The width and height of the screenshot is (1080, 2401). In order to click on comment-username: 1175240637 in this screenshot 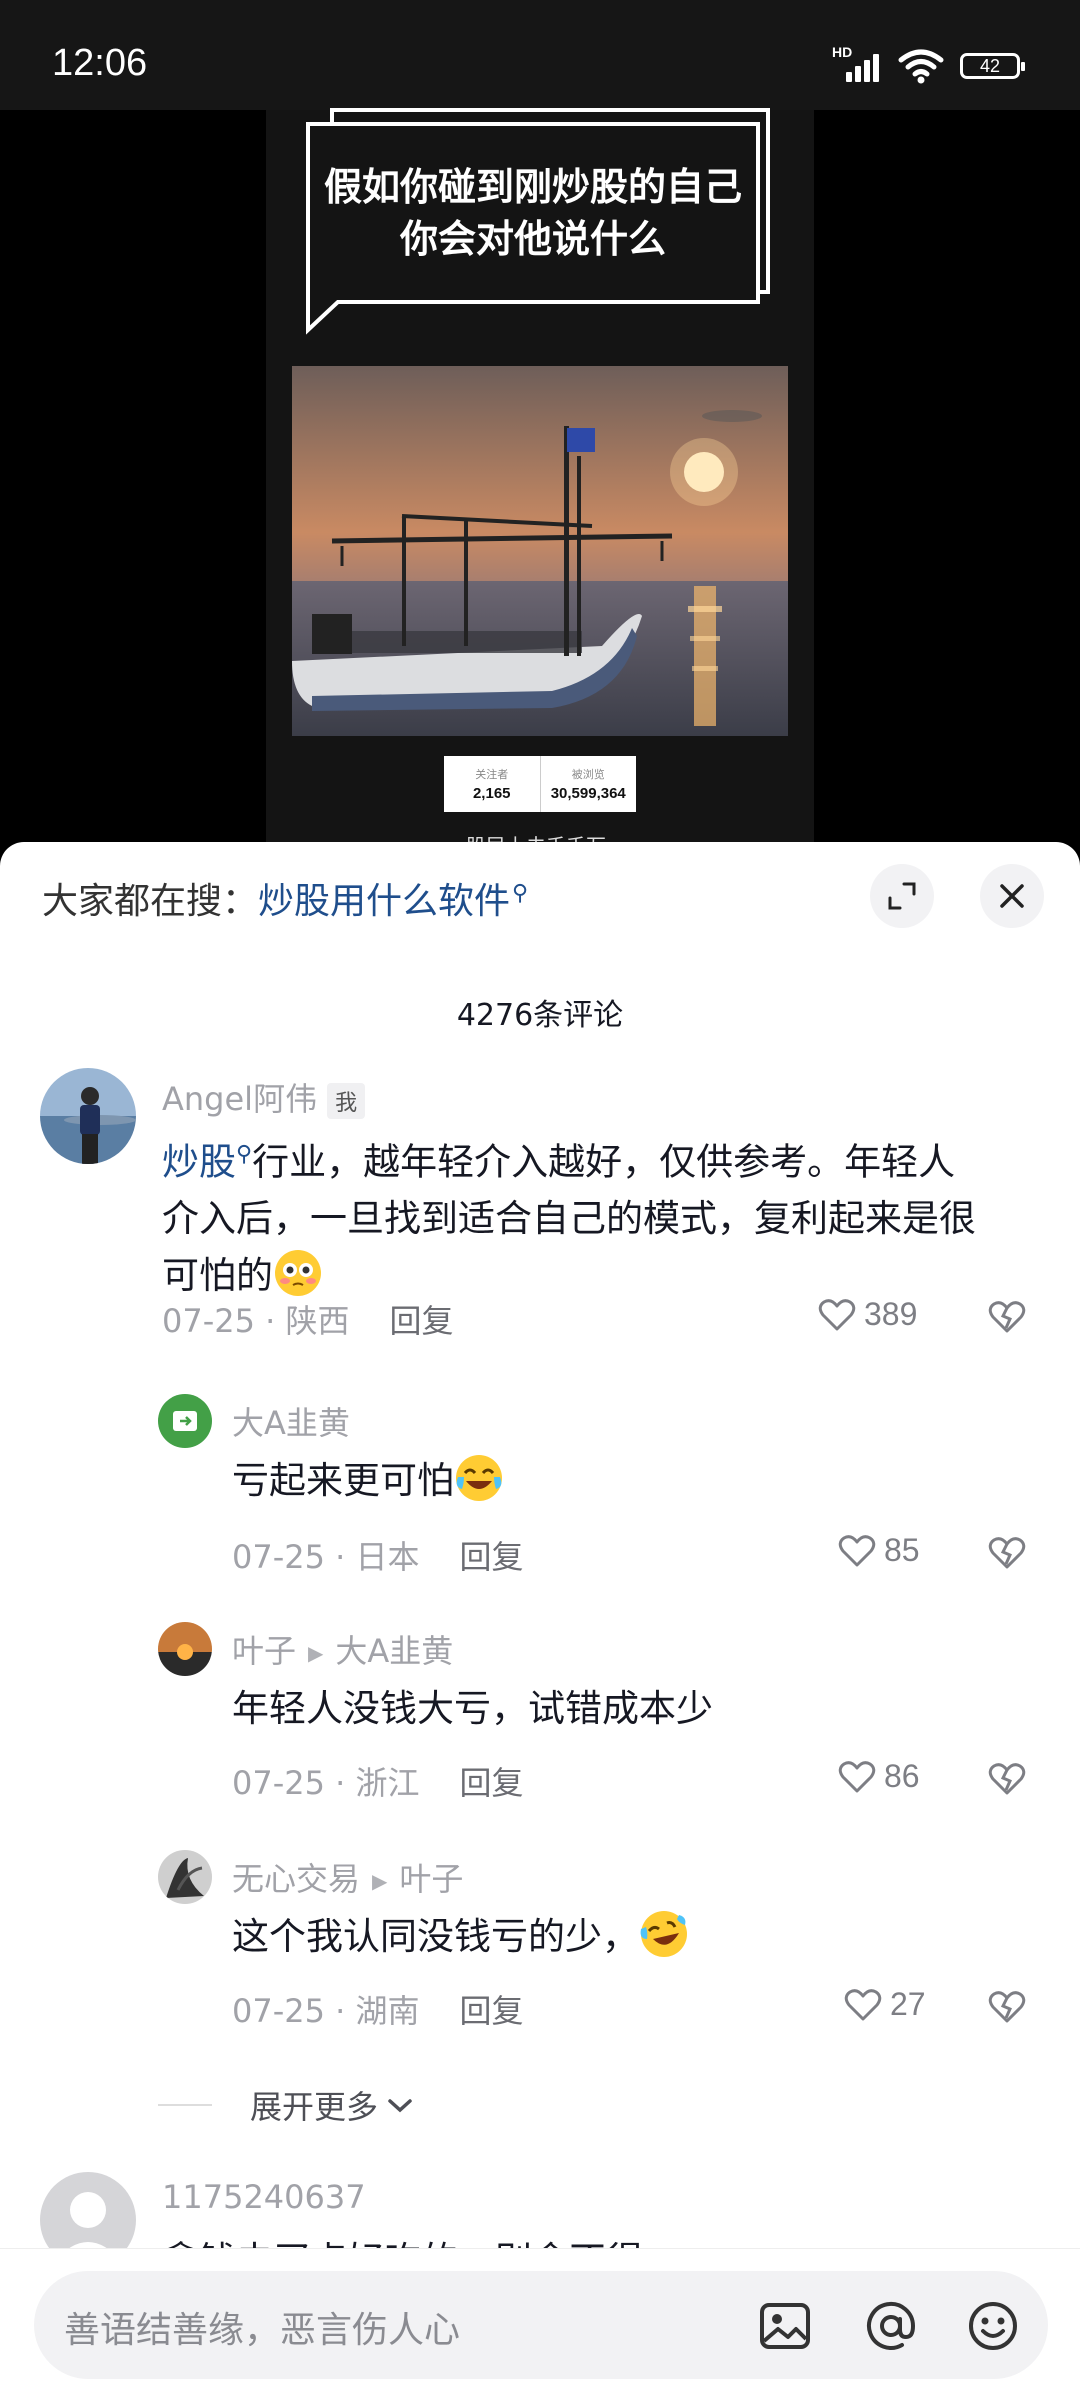, I will do `click(264, 2197)`.